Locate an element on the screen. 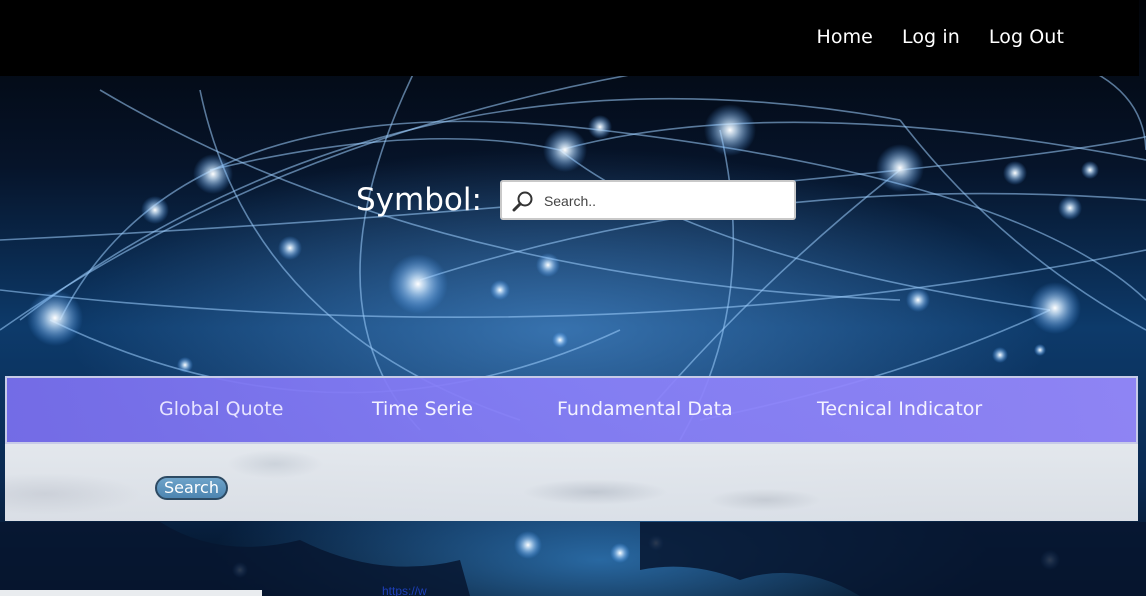 The image size is (1146, 596). nav-home-link: Home is located at coordinates (844, 37).